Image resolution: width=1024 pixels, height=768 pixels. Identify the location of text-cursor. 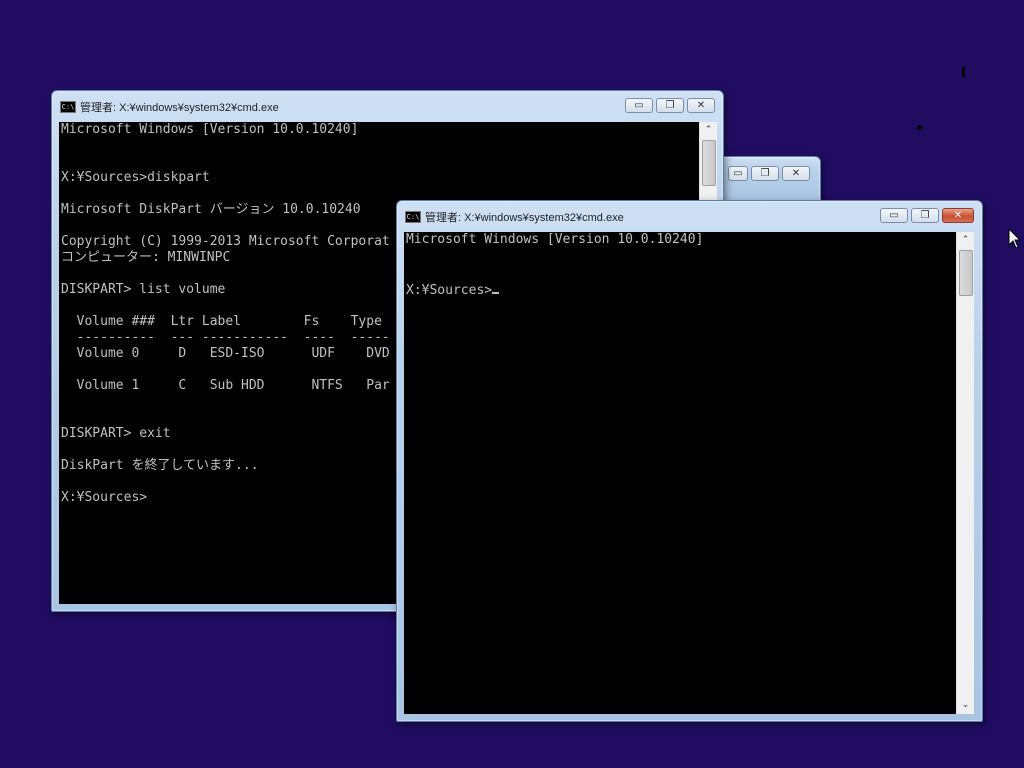
(496, 287).